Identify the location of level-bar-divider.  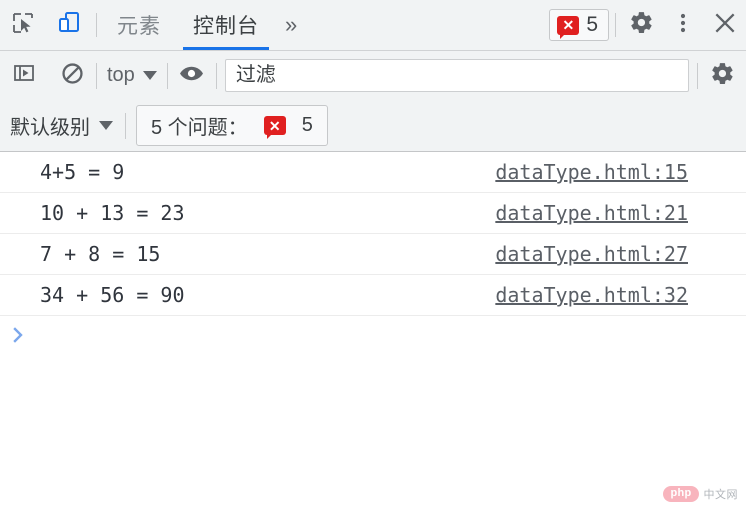
(125, 125).